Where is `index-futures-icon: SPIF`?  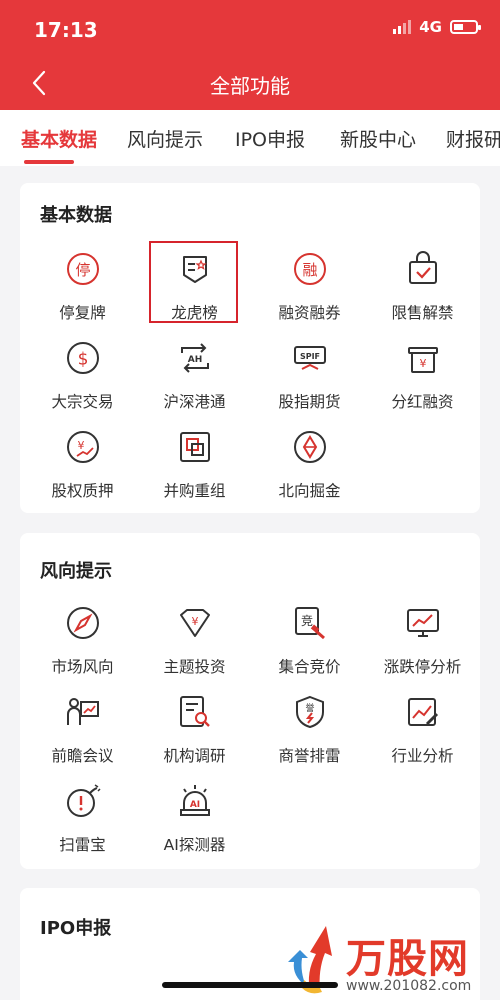 index-futures-icon: SPIF is located at coordinates (310, 358).